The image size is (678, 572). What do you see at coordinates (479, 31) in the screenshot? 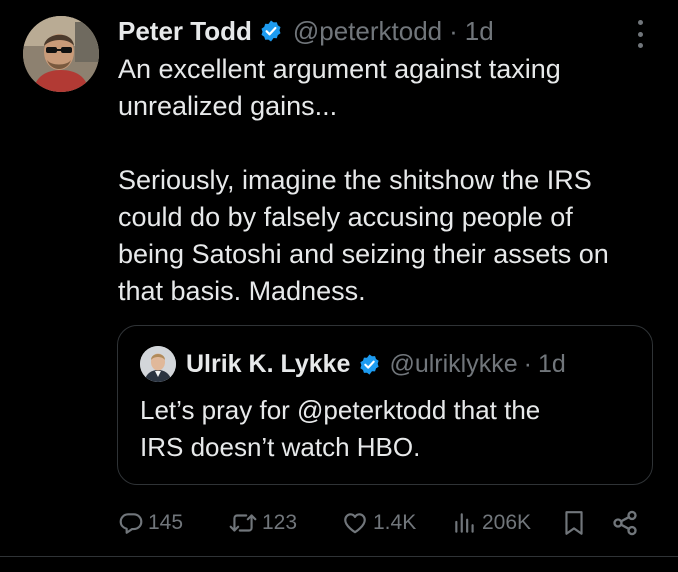
I see `tweet-timestamp: 1d` at bounding box center [479, 31].